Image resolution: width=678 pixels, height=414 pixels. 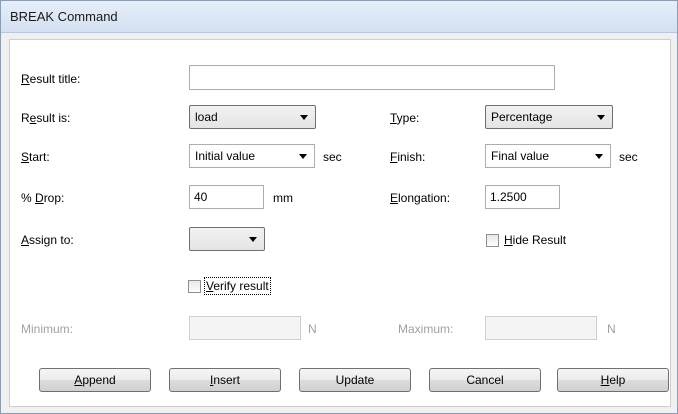 What do you see at coordinates (43, 198) in the screenshot?
I see `drop-label: % Drop:` at bounding box center [43, 198].